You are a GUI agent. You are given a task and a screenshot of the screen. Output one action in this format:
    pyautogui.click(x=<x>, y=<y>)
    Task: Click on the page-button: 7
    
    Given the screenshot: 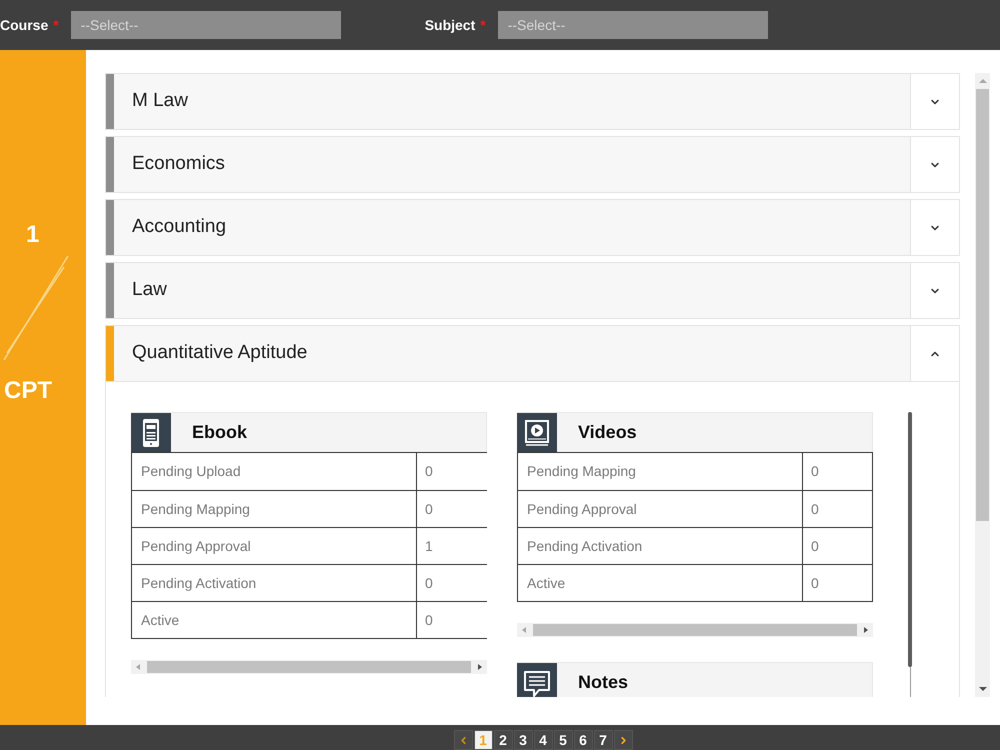 What is the action you would take?
    pyautogui.click(x=603, y=740)
    